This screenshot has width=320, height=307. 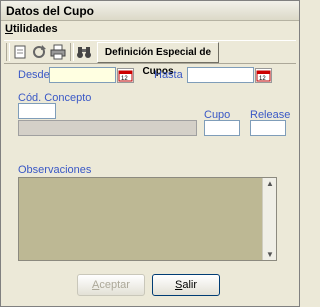 I want to click on menu-utilidades: Utilidades, so click(x=31, y=29).